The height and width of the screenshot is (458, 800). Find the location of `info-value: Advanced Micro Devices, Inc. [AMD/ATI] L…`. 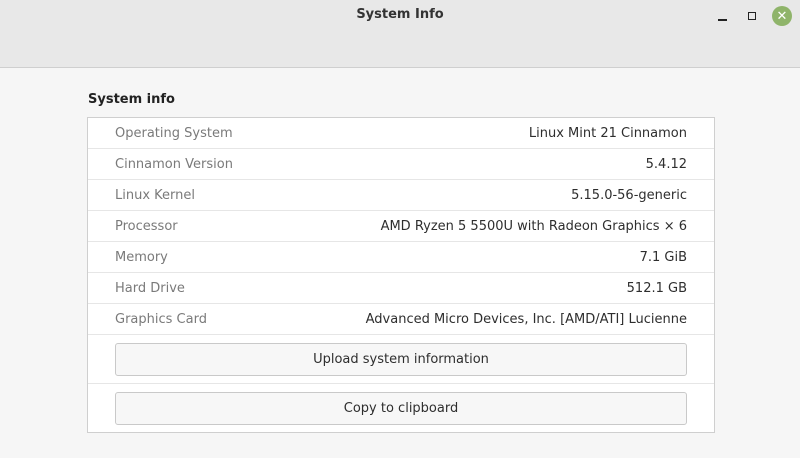

info-value: Advanced Micro Devices, Inc. [AMD/ATI] L… is located at coordinates (526, 319).